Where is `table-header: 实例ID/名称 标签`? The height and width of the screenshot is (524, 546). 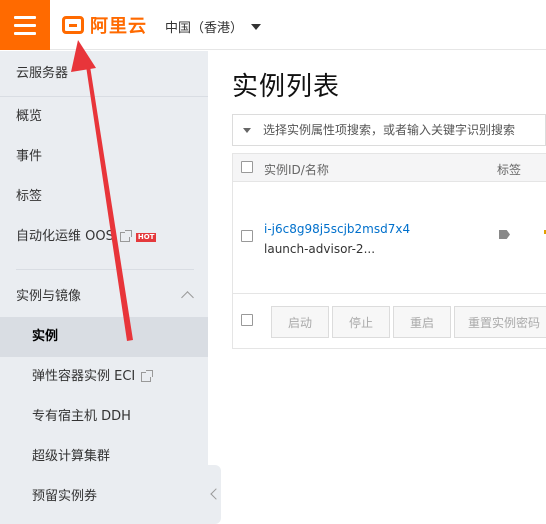 table-header: 实例ID/名称 标签 is located at coordinates (389, 168).